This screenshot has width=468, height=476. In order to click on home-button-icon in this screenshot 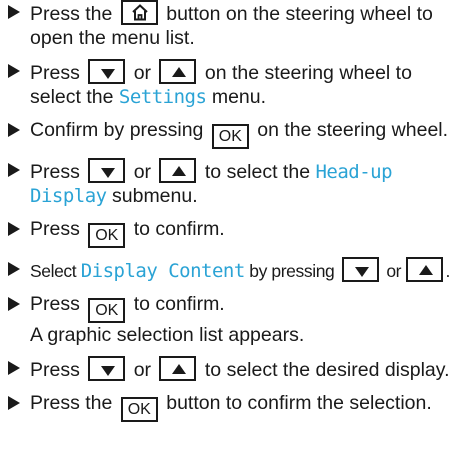, I will do `click(139, 12)`.